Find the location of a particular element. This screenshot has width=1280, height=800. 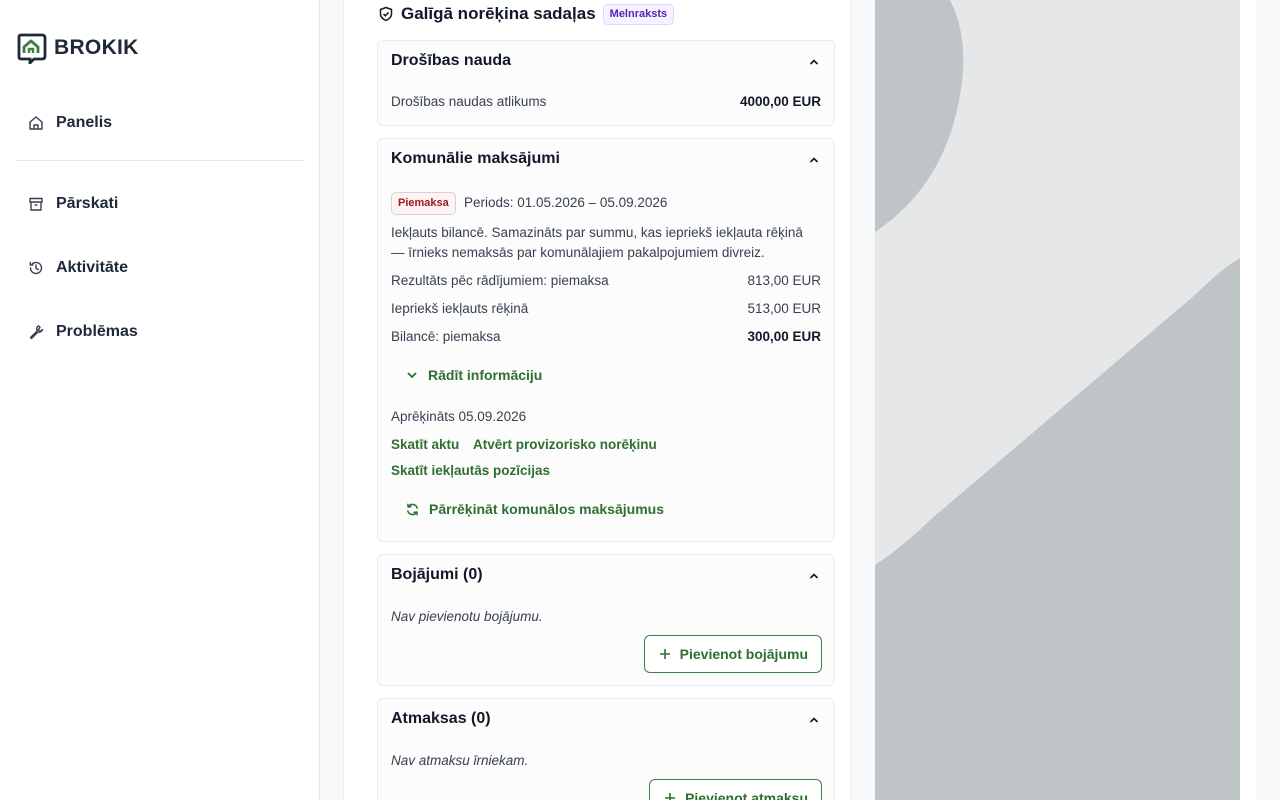

section-title: Atmaksas (0) is located at coordinates (441, 719).